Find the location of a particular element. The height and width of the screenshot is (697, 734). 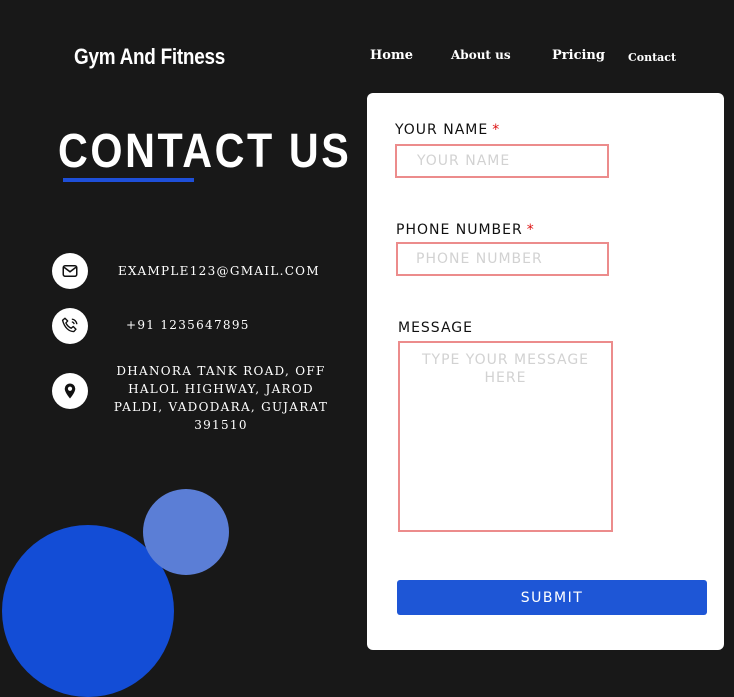

mail-icon is located at coordinates (70, 271).